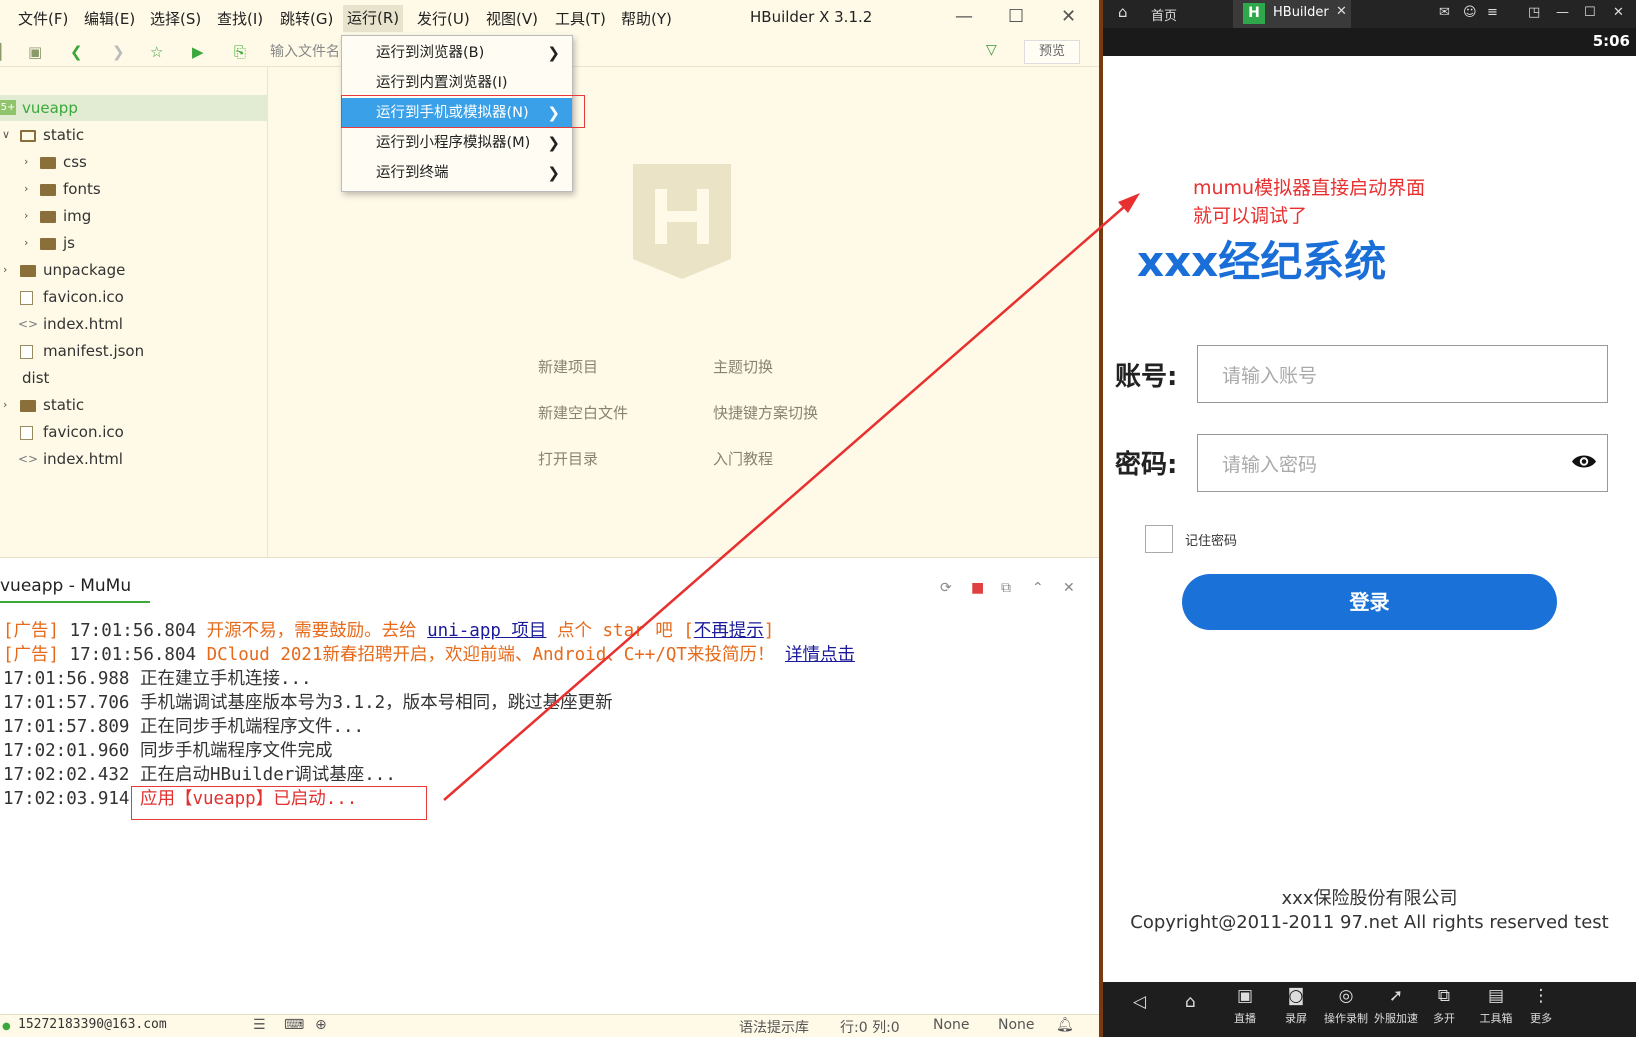  What do you see at coordinates (743, 458) in the screenshot?
I see `tutorial-link: 入门教程` at bounding box center [743, 458].